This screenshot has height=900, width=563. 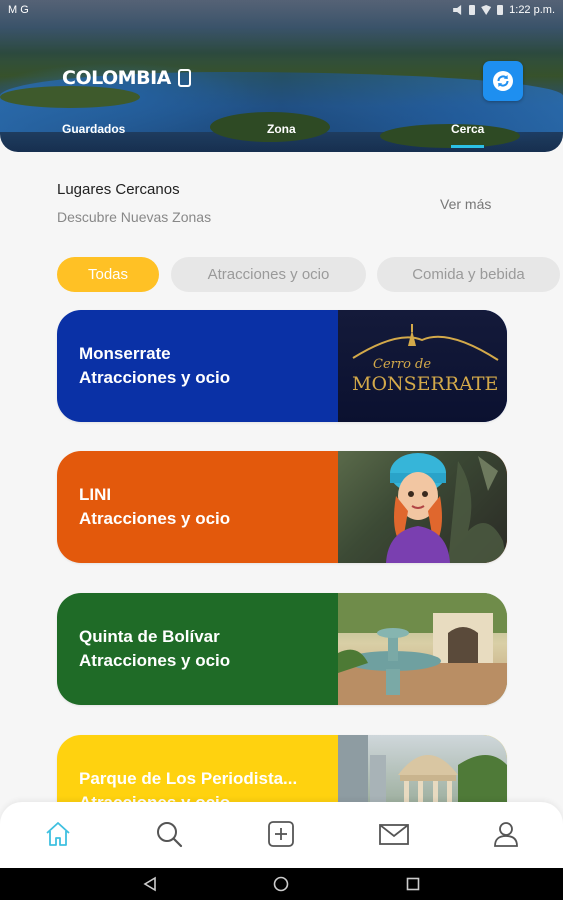 I want to click on colombia-logo: COLOMBIA, so click(x=126, y=78).